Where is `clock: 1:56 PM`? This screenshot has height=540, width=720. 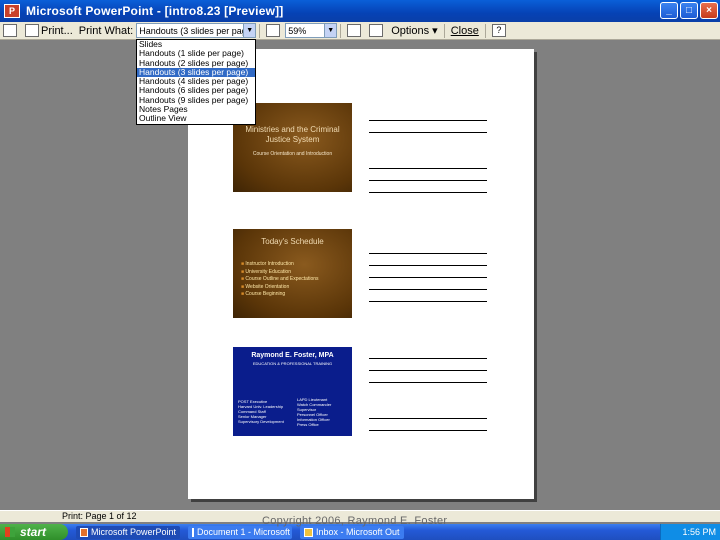
clock: 1:56 PM is located at coordinates (699, 532).